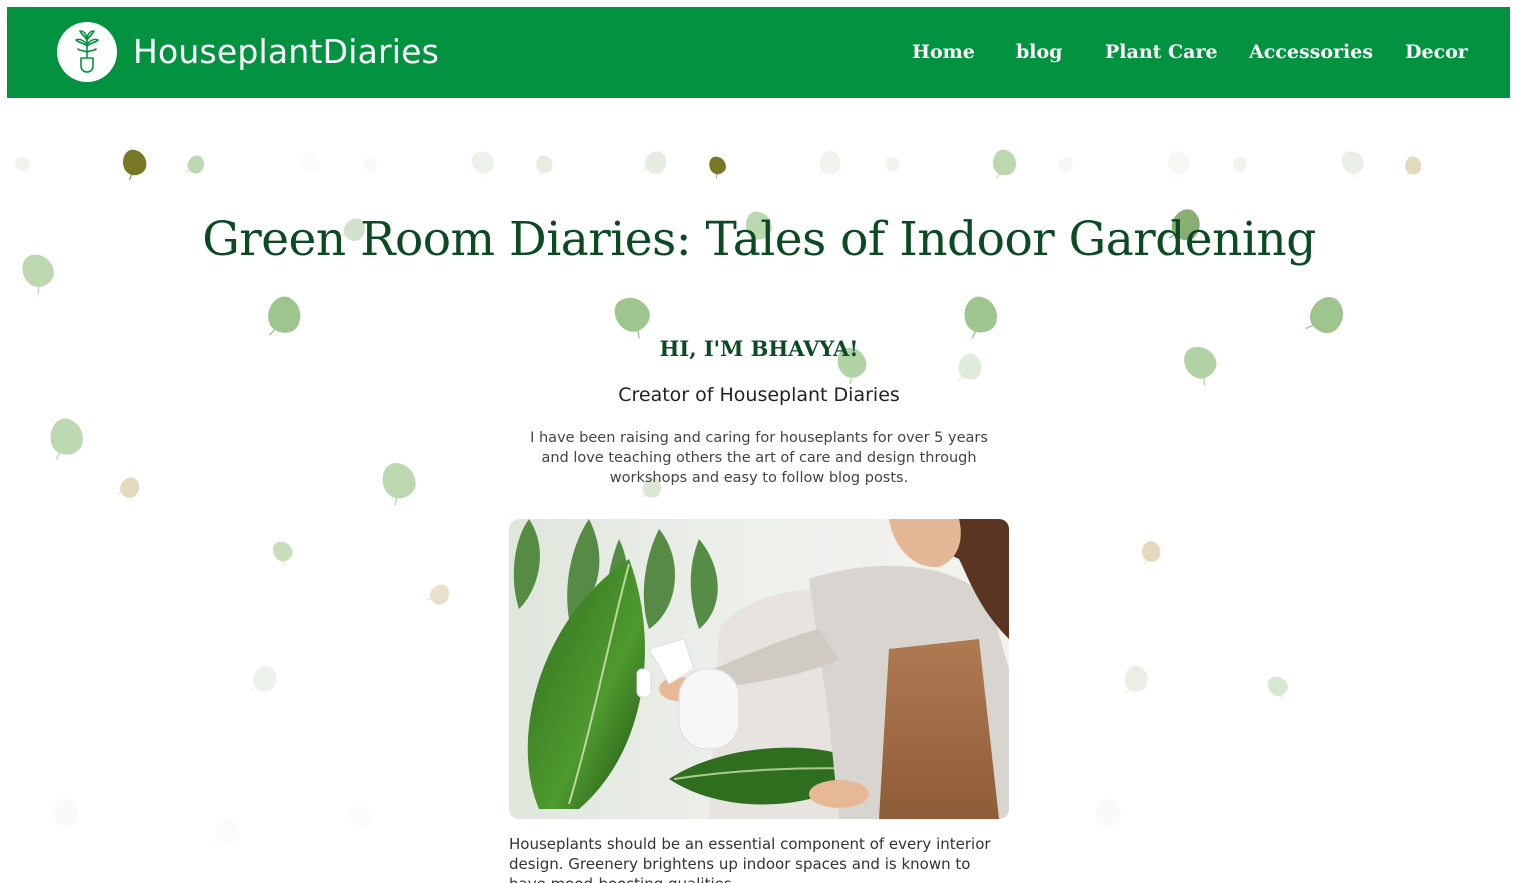 Image resolution: width=1518 pixels, height=883 pixels. What do you see at coordinates (1436, 52) in the screenshot?
I see `nav-decor: Decor` at bounding box center [1436, 52].